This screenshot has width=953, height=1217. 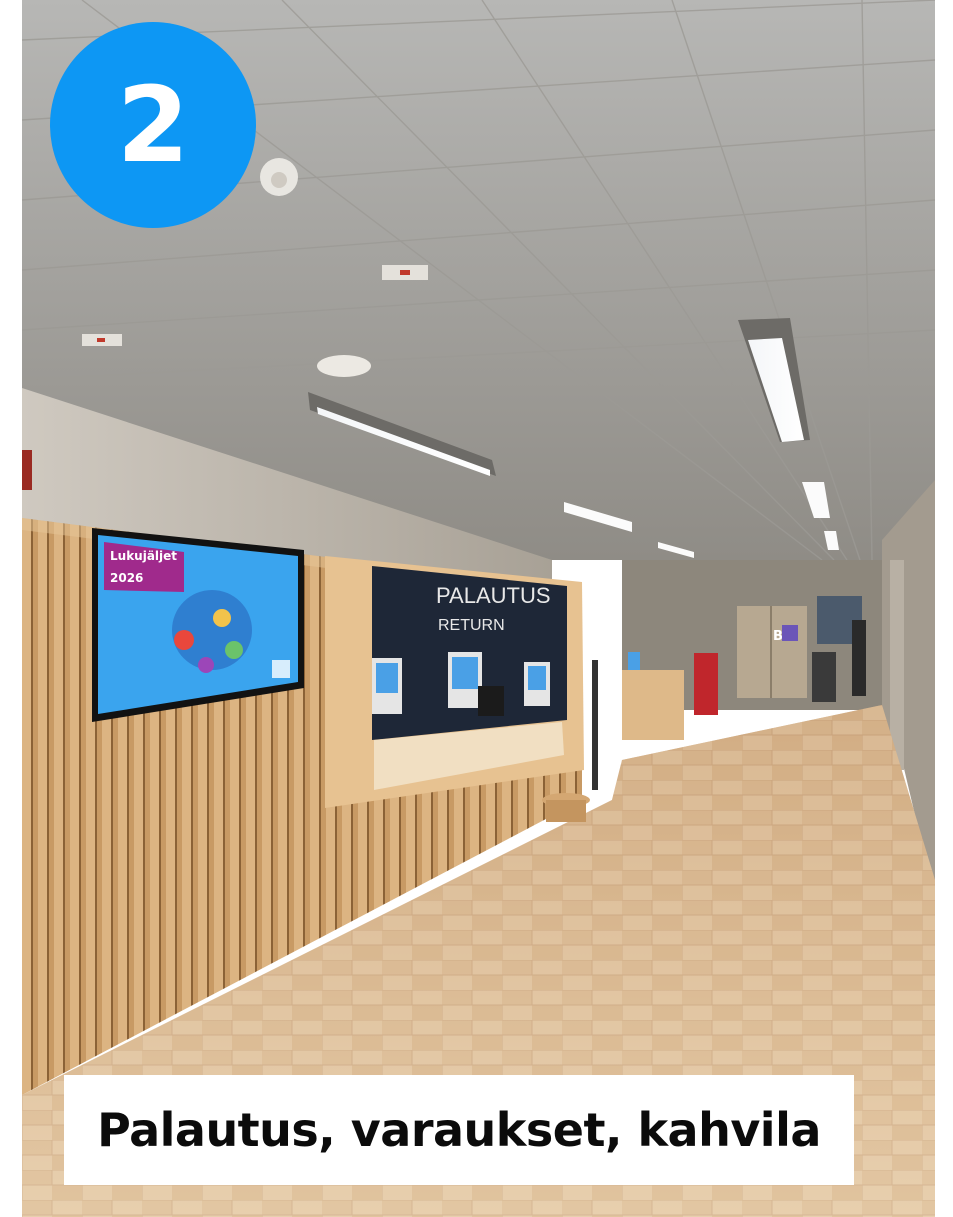 I want to click on caption-box: Palautus, varaukset, kahvila, so click(x=459, y=1130).